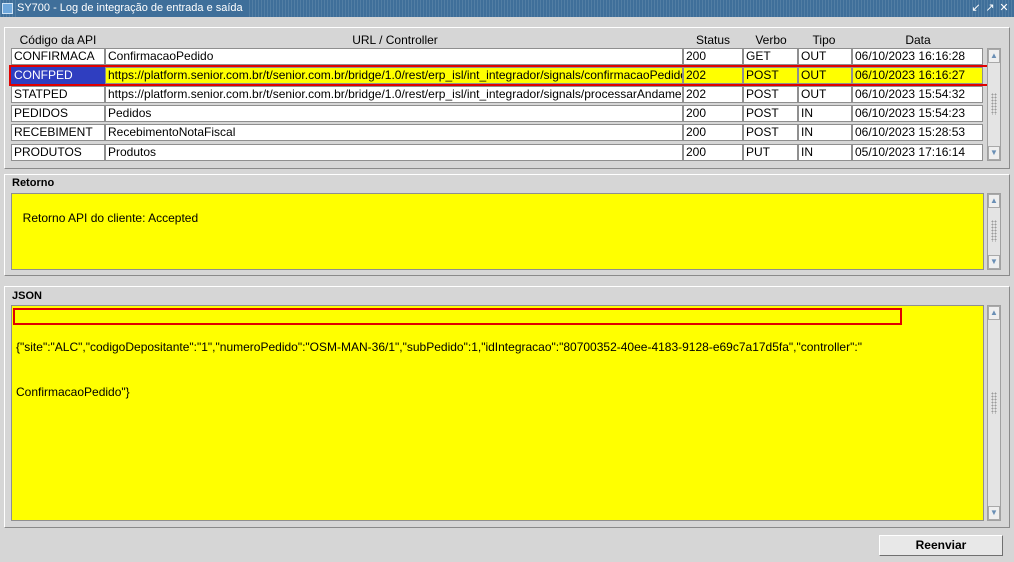  What do you see at coordinates (713, 40) in the screenshot?
I see `column-header-status: Status` at bounding box center [713, 40].